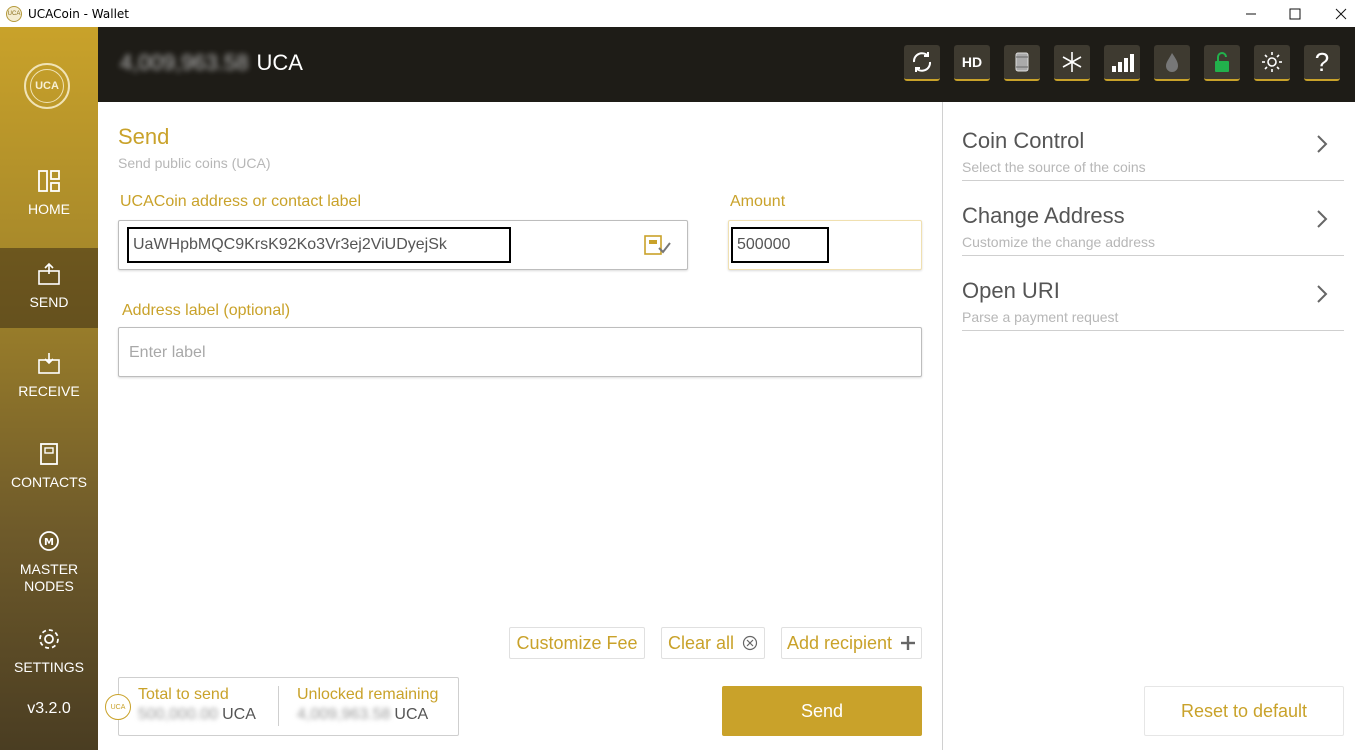 The height and width of the screenshot is (750, 1355). I want to click on hd-button: HD, so click(972, 63).